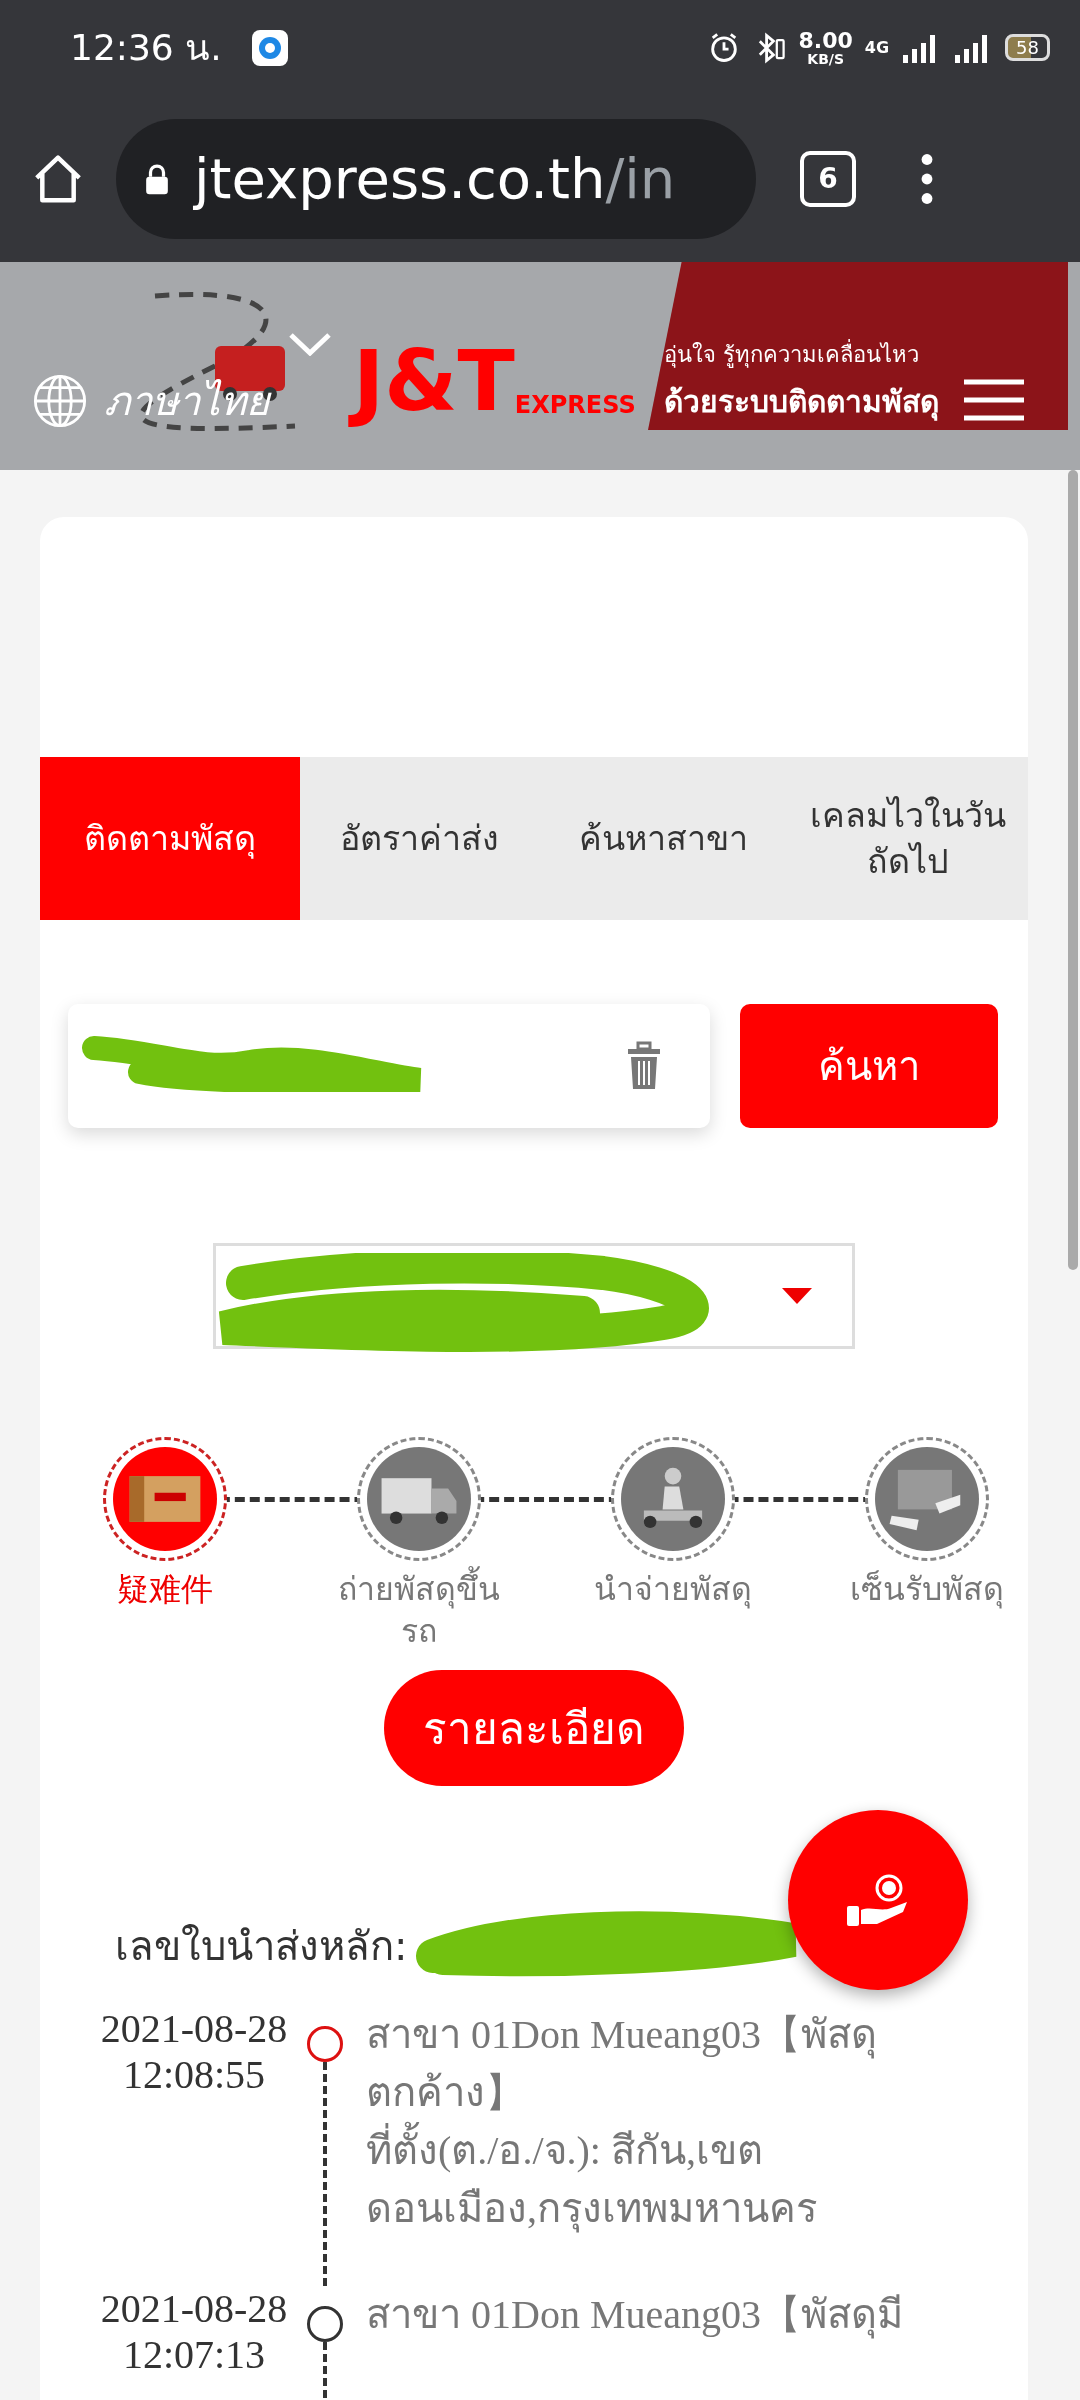 The image size is (1080, 2400). What do you see at coordinates (994, 400) in the screenshot?
I see `menu-icon` at bounding box center [994, 400].